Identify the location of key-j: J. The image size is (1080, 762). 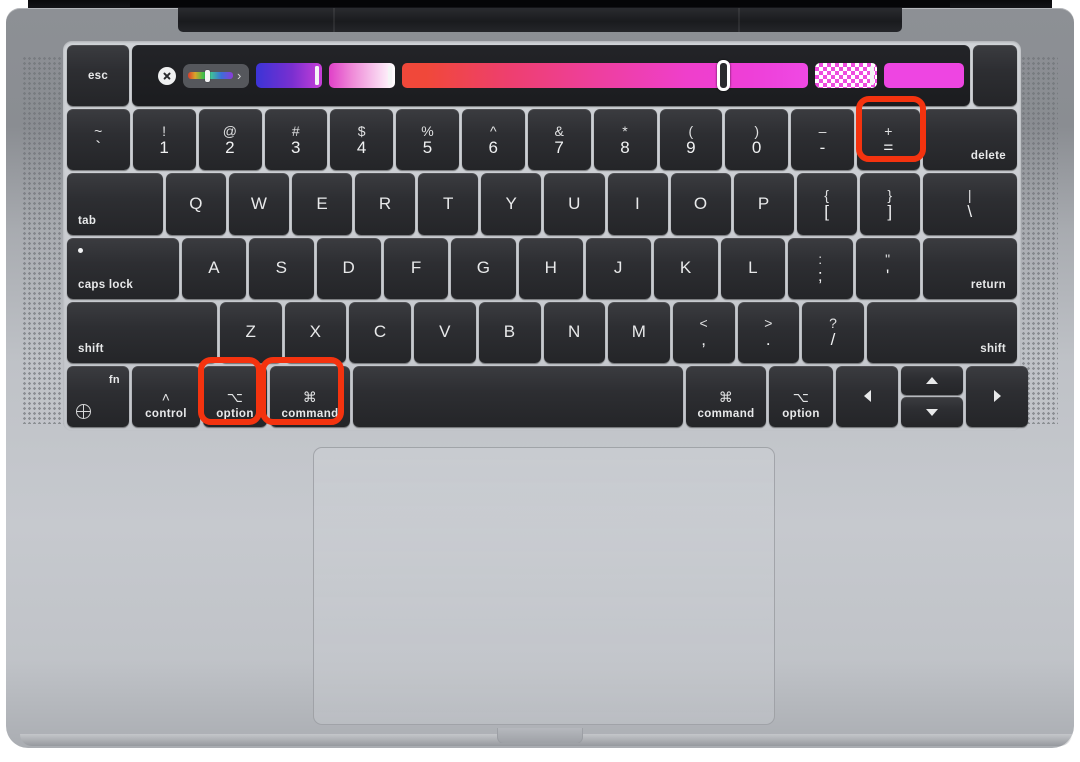
(618, 268).